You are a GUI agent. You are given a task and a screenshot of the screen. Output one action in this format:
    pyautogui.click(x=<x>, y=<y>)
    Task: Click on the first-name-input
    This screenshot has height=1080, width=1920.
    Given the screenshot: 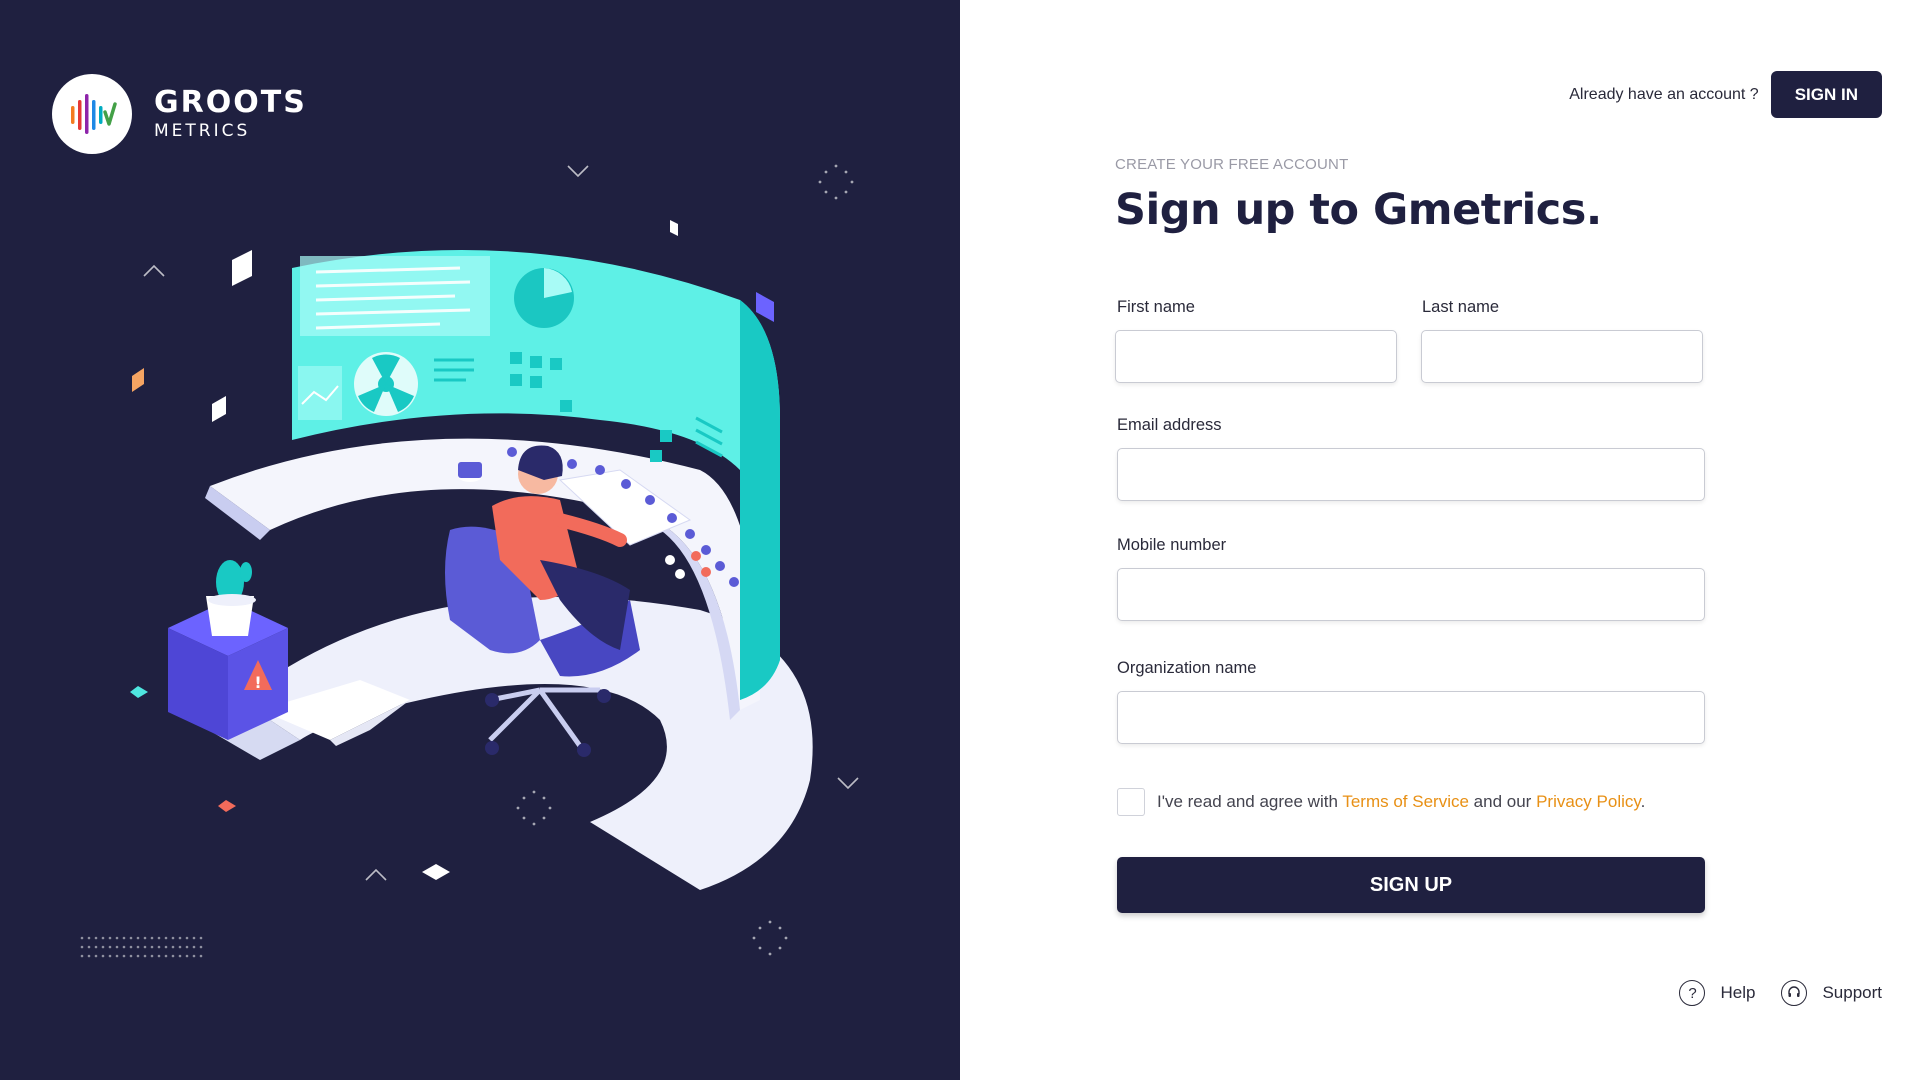 What is the action you would take?
    pyautogui.click(x=1256, y=356)
    